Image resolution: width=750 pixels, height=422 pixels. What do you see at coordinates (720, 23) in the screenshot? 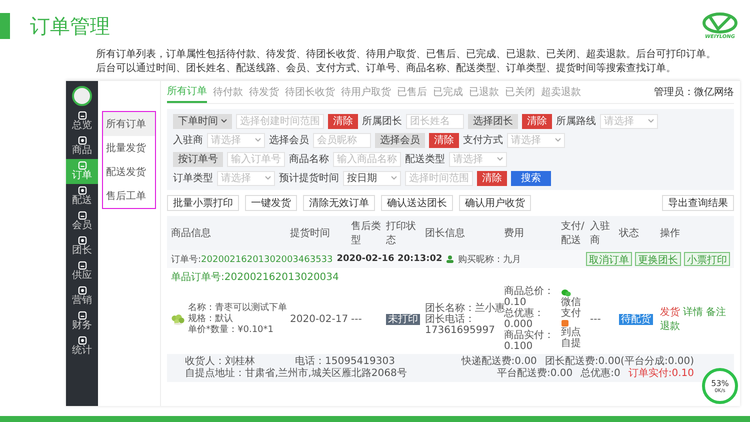
I see `logo-icon` at bounding box center [720, 23].